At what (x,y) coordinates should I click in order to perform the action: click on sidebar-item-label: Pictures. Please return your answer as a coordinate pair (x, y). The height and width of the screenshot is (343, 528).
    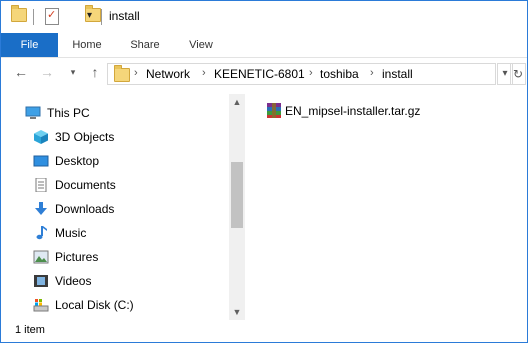
    Looking at the image, I should click on (77, 257).